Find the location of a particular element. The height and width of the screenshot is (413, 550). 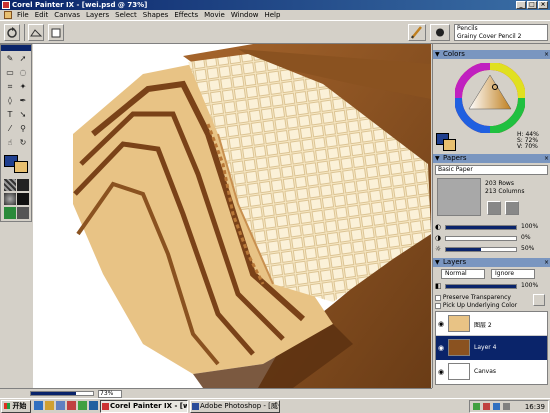

color-wheel is located at coordinates (490, 98).